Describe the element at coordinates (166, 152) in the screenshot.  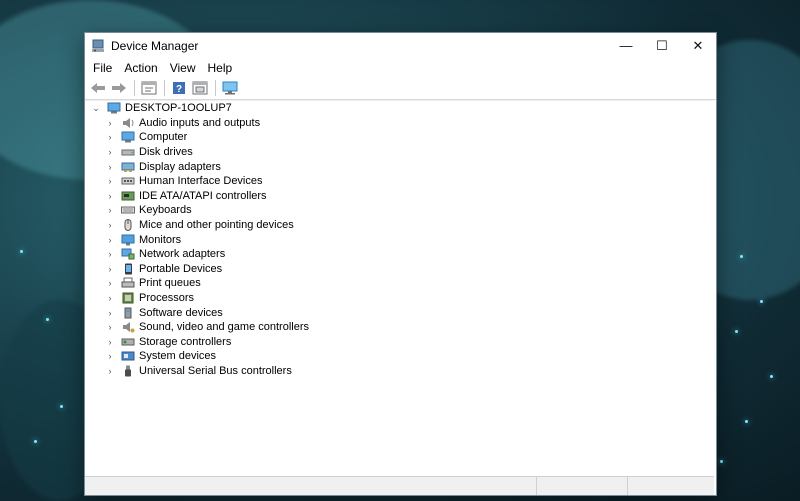
I see `tree-item-label: Disk drives` at that location.